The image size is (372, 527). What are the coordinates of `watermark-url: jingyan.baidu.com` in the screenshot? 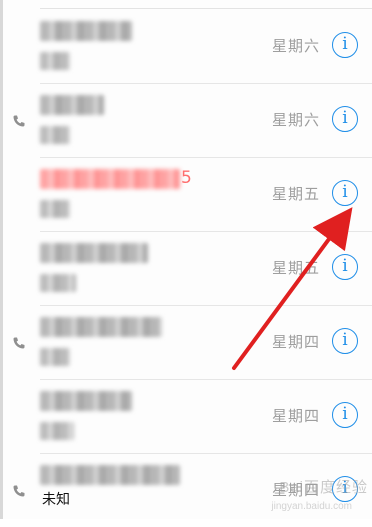 It's located at (311, 506).